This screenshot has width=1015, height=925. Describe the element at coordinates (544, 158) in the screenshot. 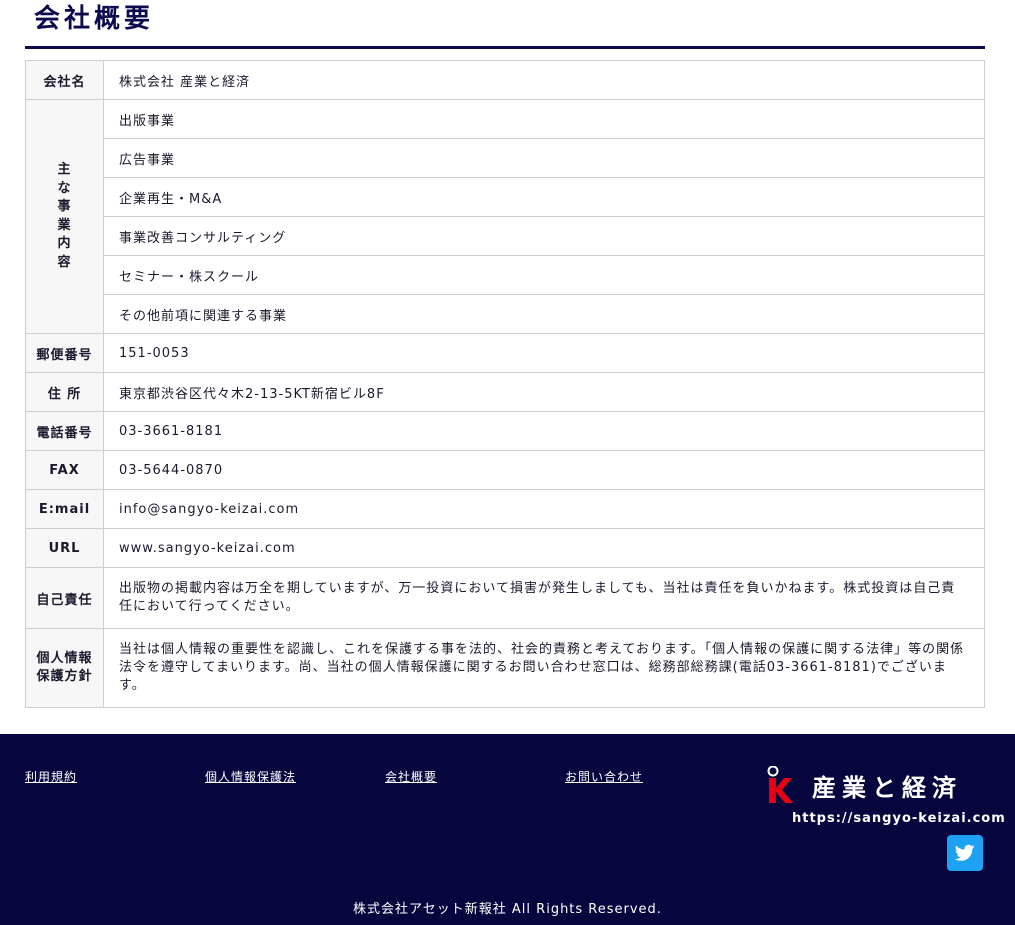

I see `business-item: 広告事業` at that location.